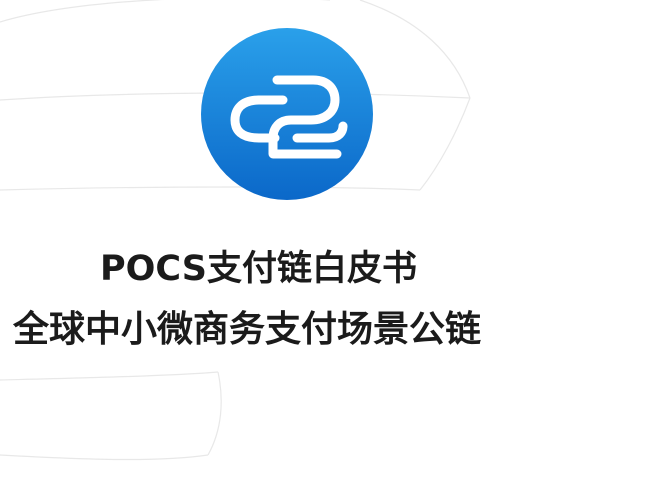 The image size is (651, 488). Describe the element at coordinates (258, 269) in the screenshot. I see `page-title: POCS支付链白皮书` at that location.